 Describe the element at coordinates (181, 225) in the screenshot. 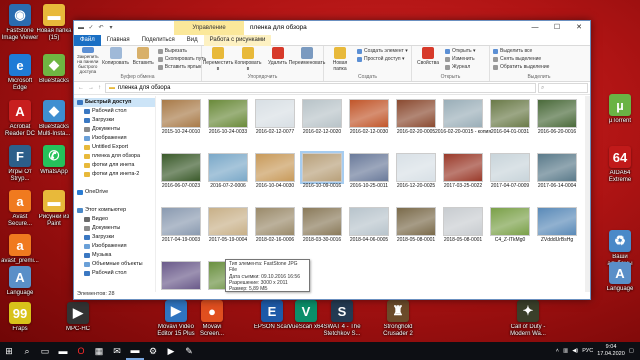

I see `file-thumbnail: 2017-04-19-0003` at that location.